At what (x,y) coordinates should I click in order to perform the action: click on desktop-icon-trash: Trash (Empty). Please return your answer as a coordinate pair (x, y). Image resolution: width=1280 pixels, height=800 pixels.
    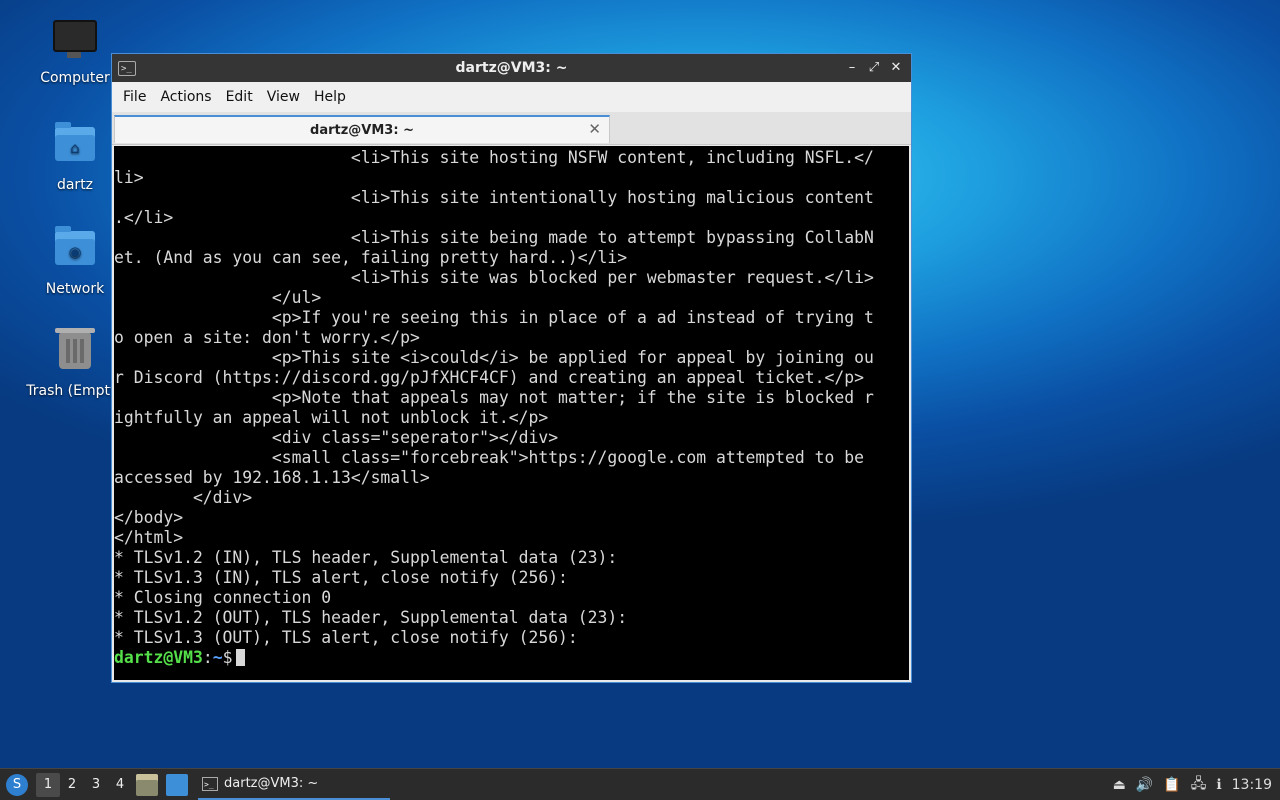
    Looking at the image, I should click on (75, 363).